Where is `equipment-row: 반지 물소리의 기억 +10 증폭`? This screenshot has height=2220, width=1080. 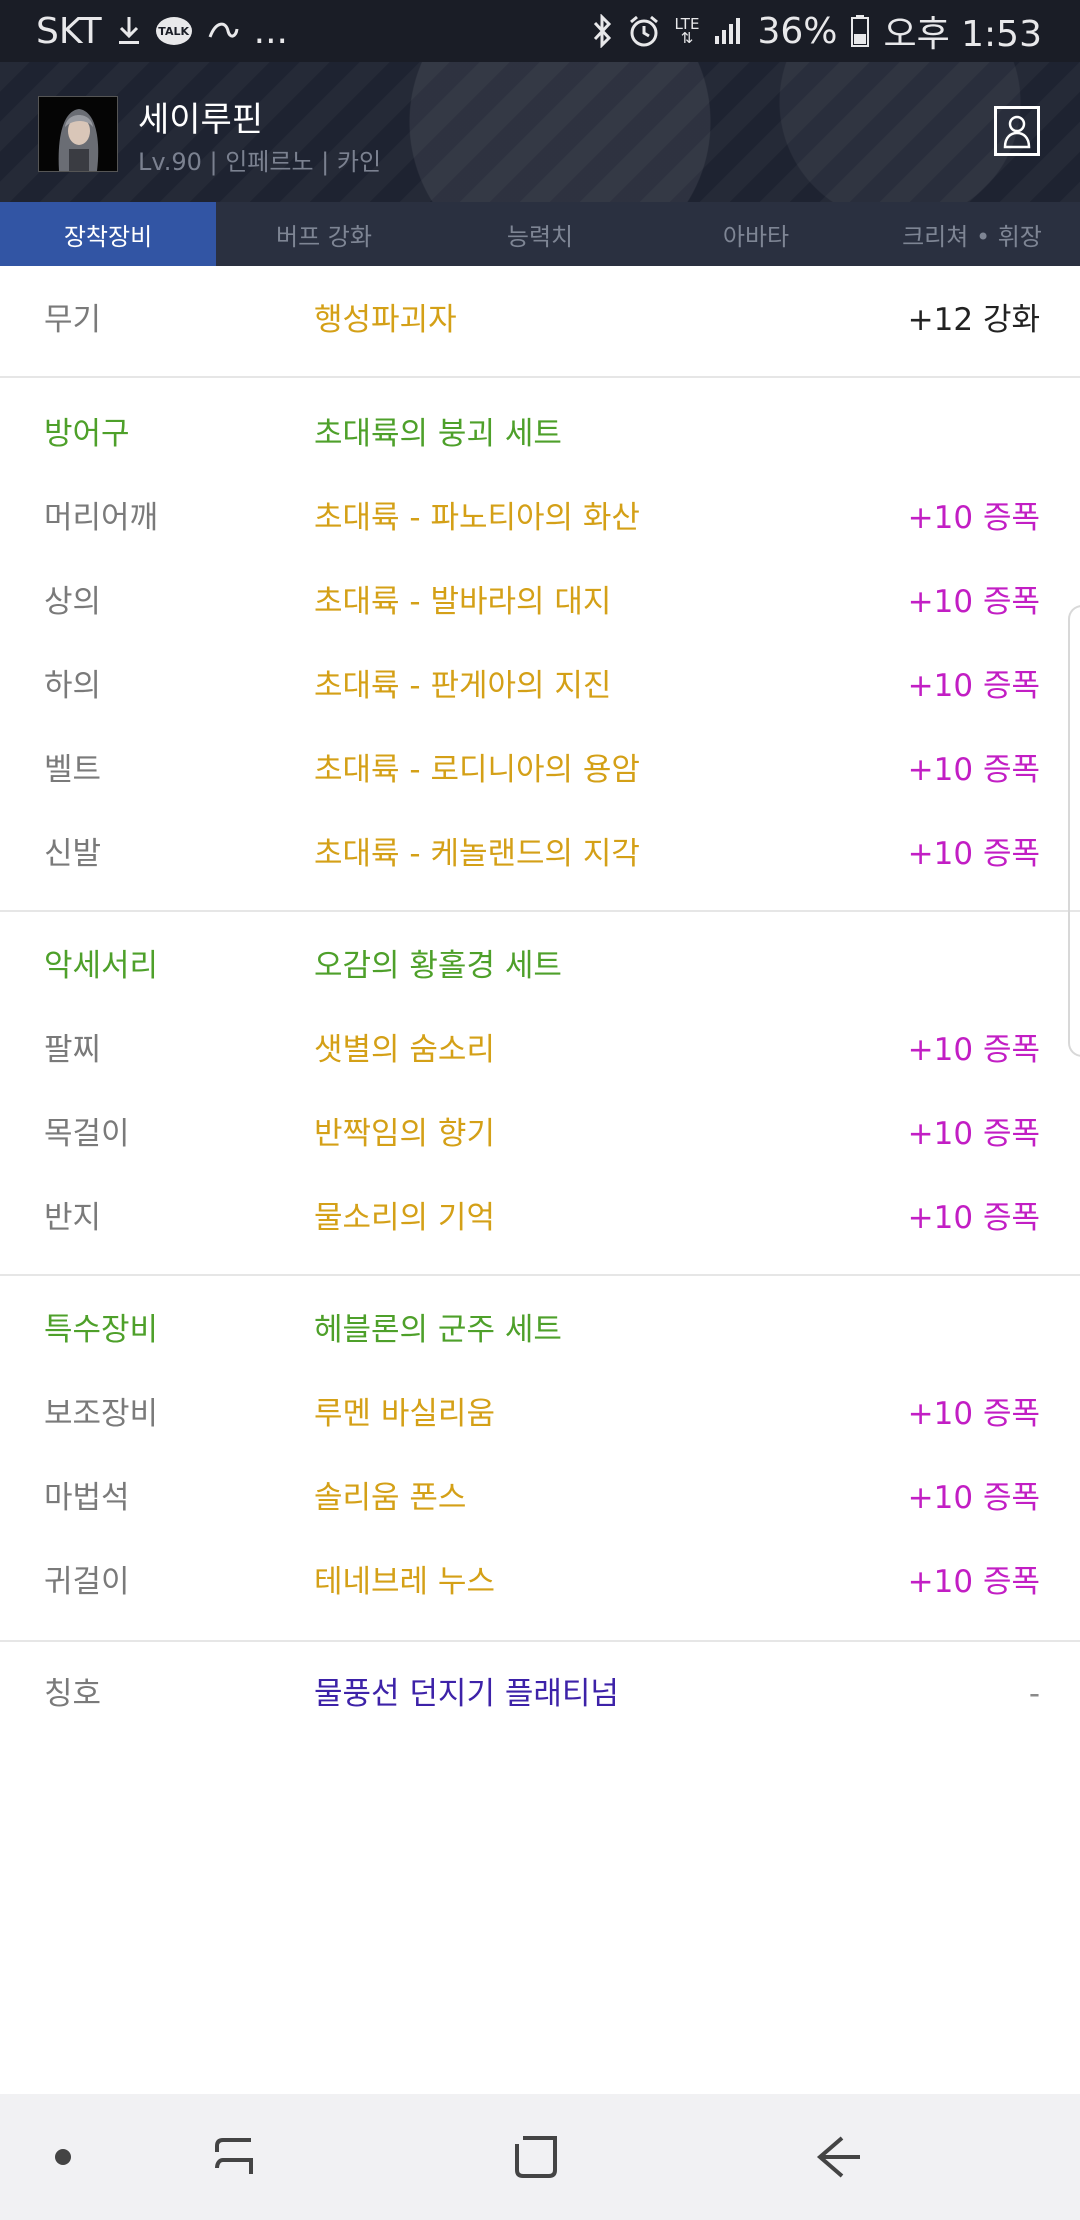 equipment-row: 반지 물소리의 기억 +10 증폭 is located at coordinates (540, 1218).